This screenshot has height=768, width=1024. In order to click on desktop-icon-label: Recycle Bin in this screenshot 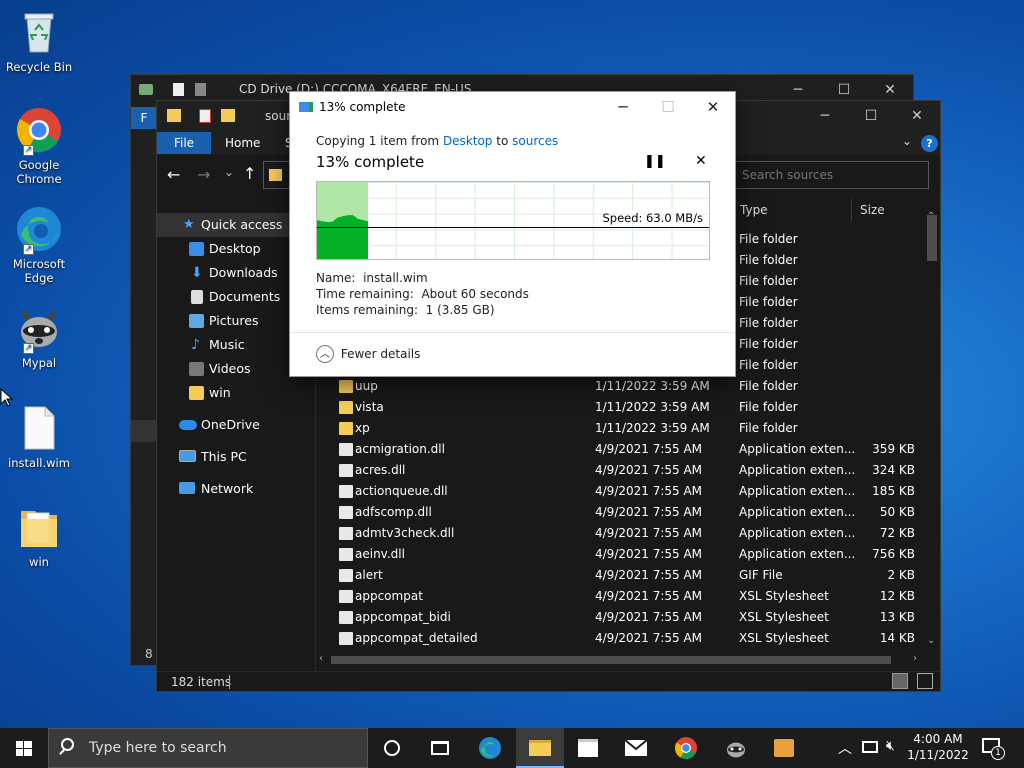, I will do `click(39, 67)`.